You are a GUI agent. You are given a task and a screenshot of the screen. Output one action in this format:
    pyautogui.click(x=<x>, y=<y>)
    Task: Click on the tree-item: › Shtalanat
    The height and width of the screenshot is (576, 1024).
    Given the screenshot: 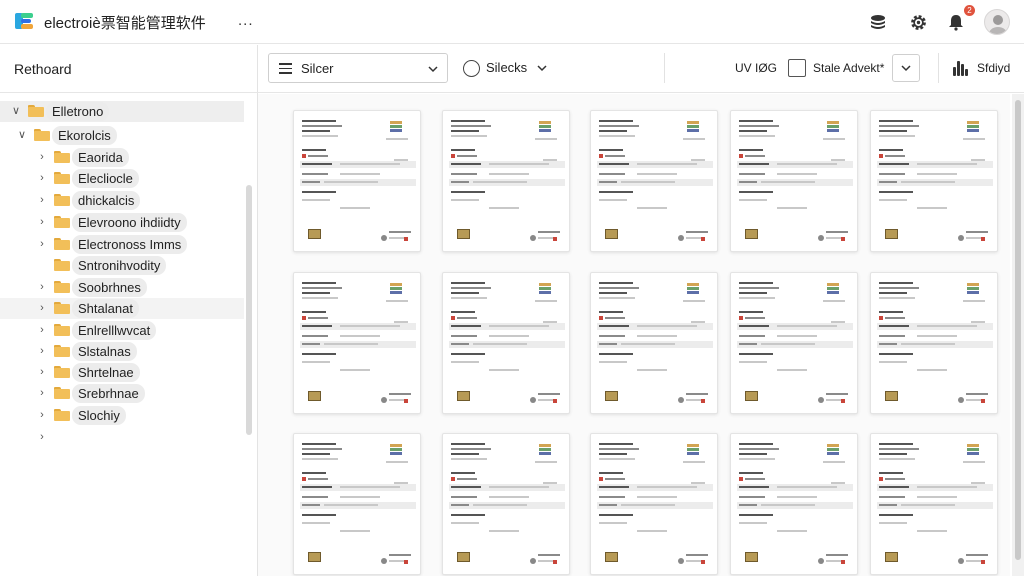 What is the action you would take?
    pyautogui.click(x=122, y=308)
    